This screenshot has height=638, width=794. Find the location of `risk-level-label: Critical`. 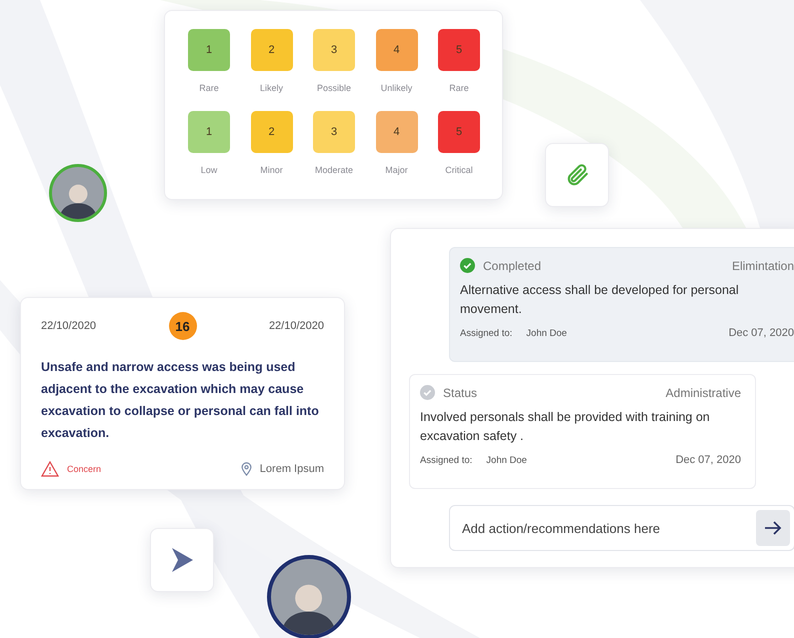

risk-level-label: Critical is located at coordinates (459, 170).